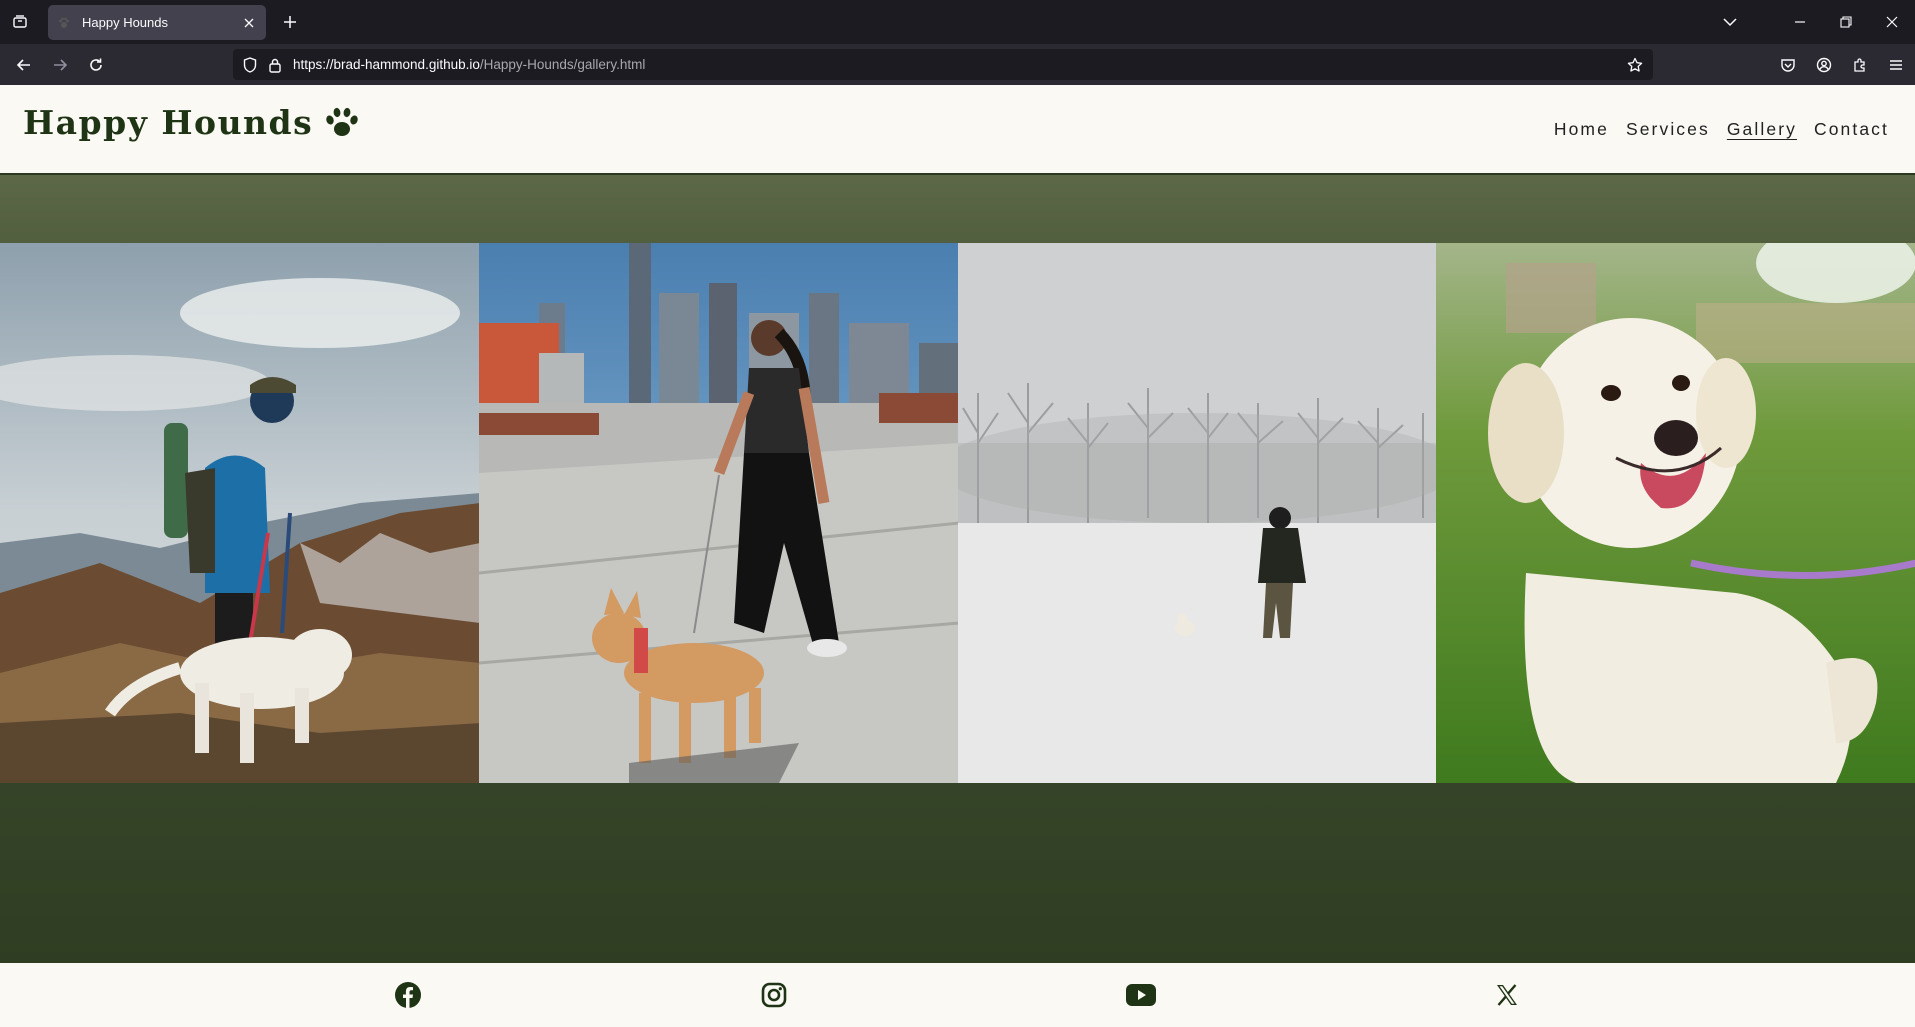  Describe the element at coordinates (1788, 65) in the screenshot. I see `pocket-icon` at that location.